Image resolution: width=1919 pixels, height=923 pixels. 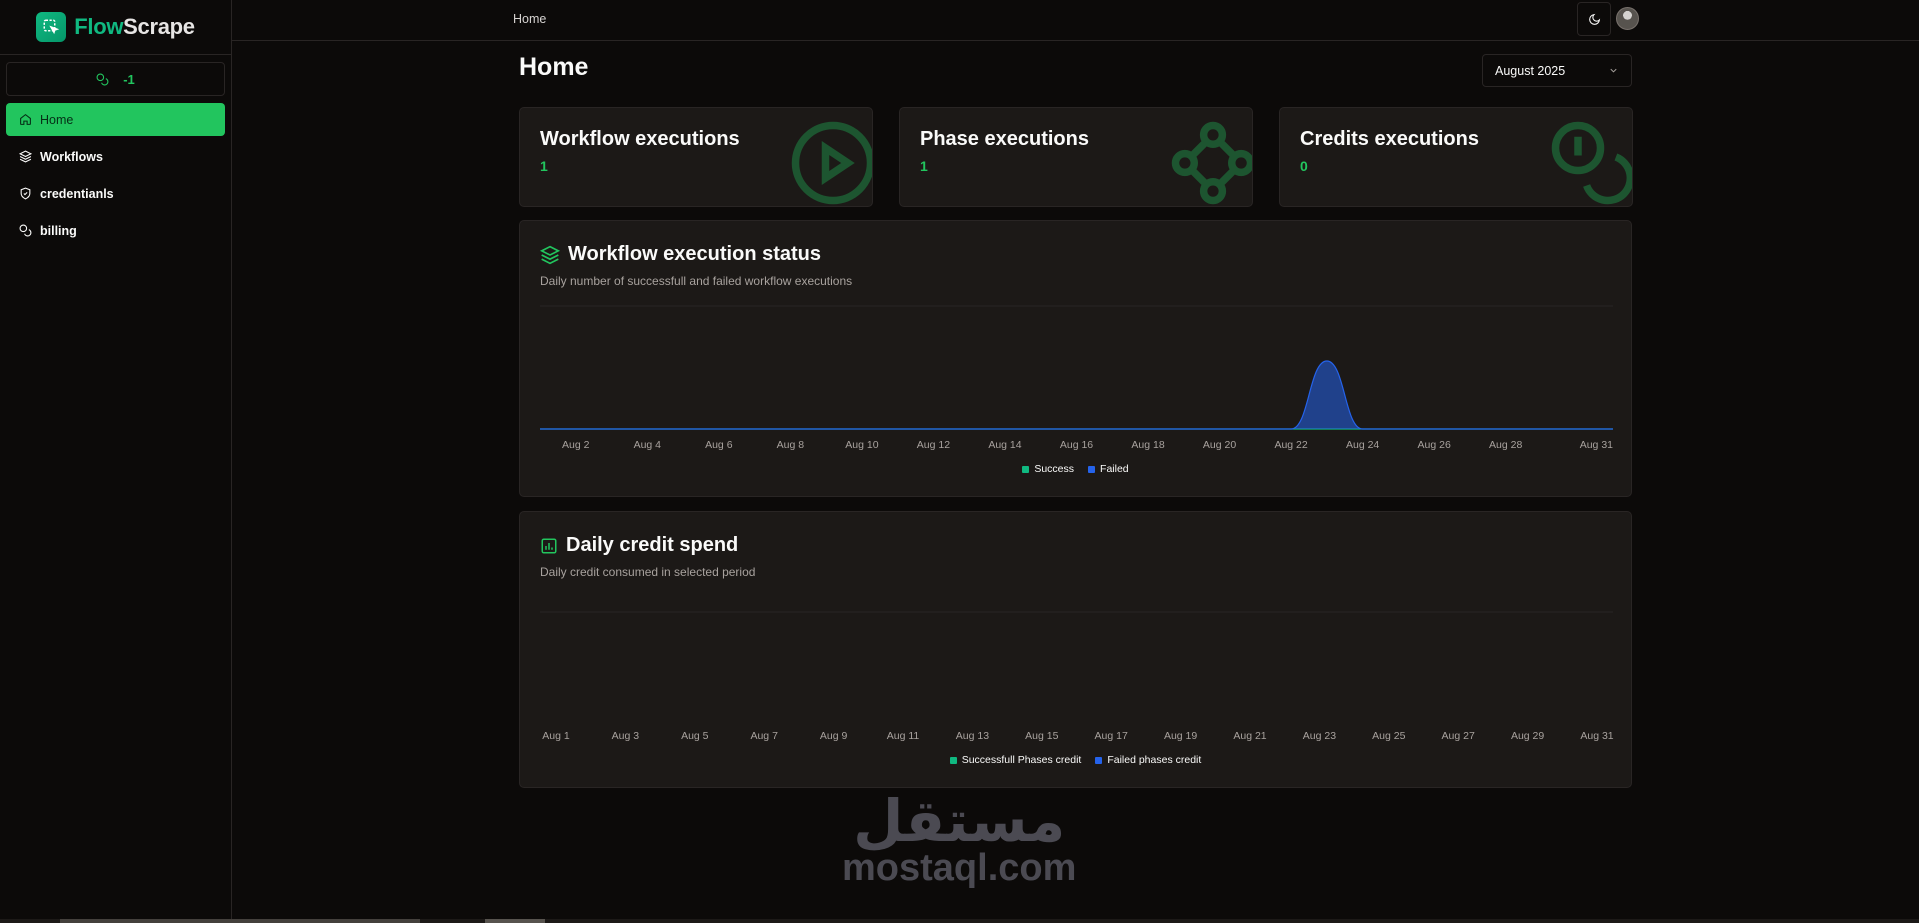 What do you see at coordinates (648, 445) in the screenshot?
I see `x-tick-label: Aug 4` at bounding box center [648, 445].